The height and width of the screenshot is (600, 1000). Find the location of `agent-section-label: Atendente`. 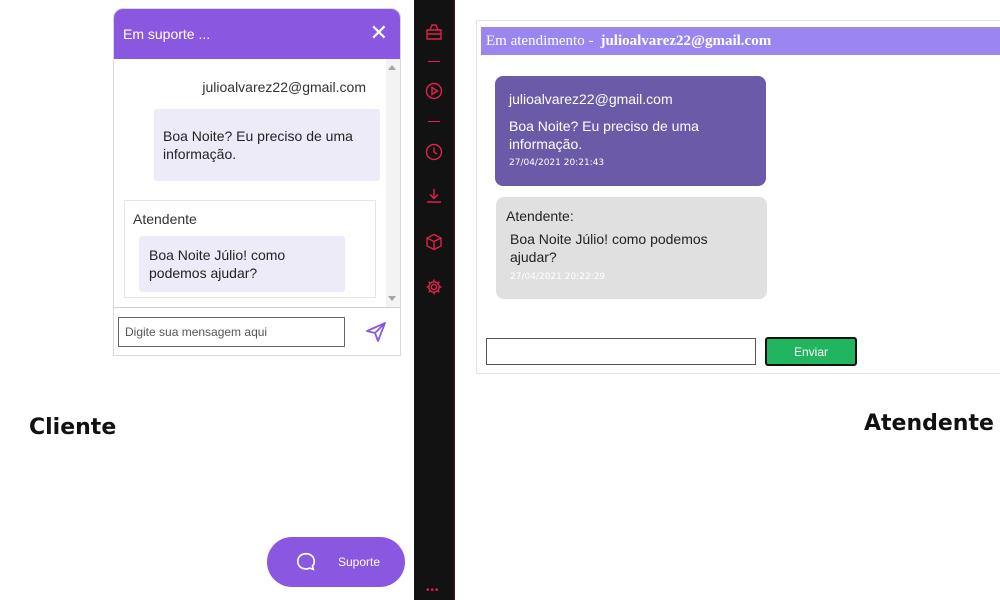

agent-section-label: Atendente is located at coordinates (929, 423).